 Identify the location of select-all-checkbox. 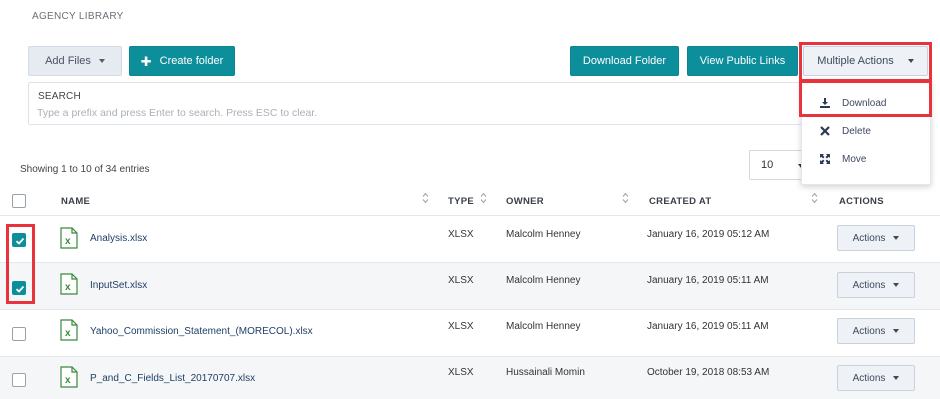
(19, 201).